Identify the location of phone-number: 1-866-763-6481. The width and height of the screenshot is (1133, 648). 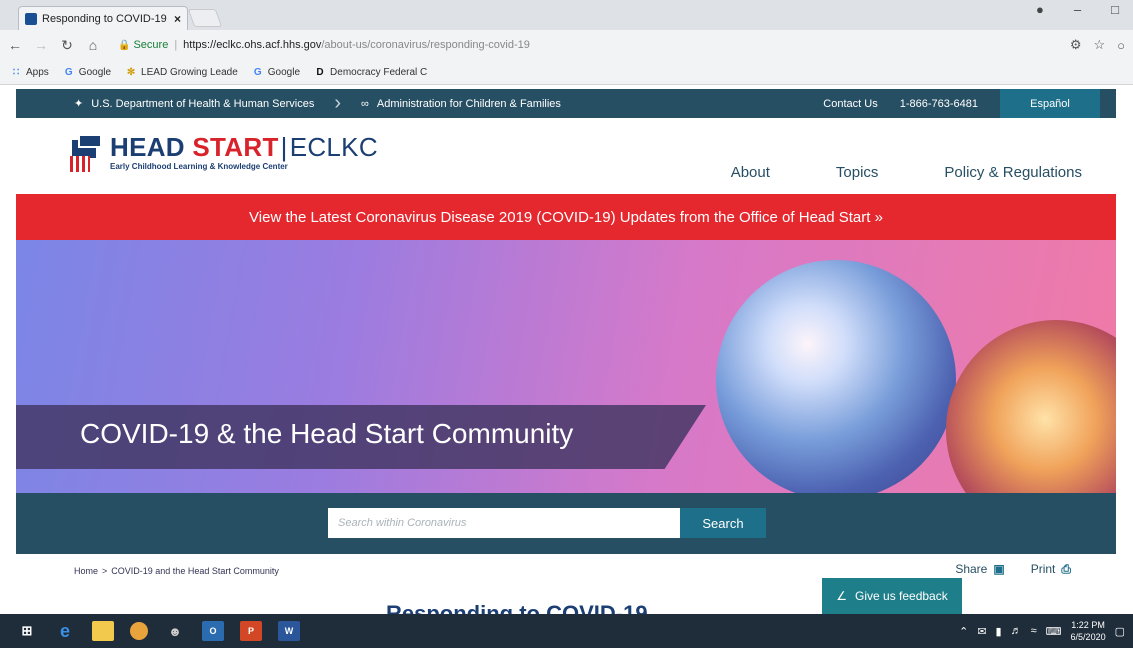
(938, 103).